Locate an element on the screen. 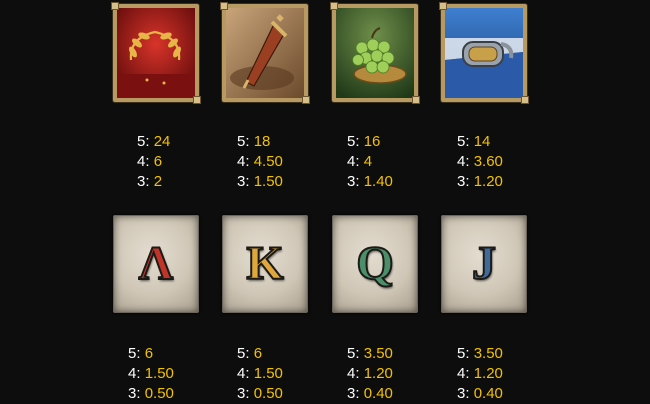  gladius-sword-icon is located at coordinates (265, 53).